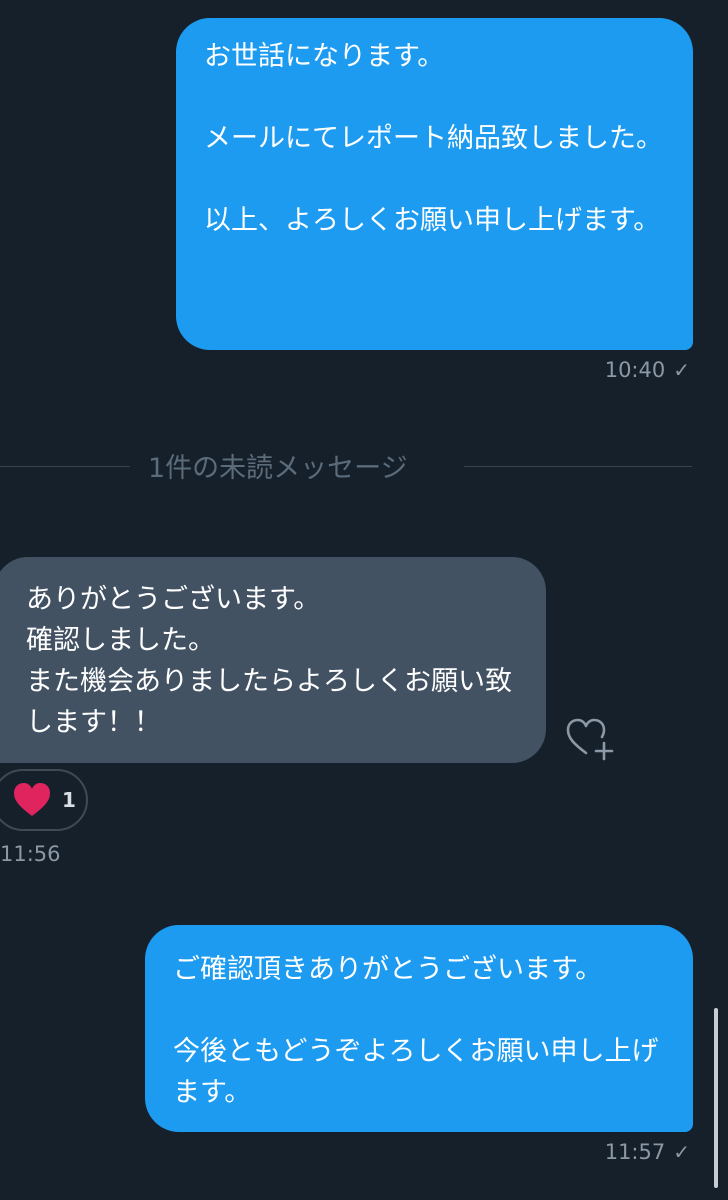 The height and width of the screenshot is (1200, 728). I want to click on message-time: 11:56, so click(30, 854).